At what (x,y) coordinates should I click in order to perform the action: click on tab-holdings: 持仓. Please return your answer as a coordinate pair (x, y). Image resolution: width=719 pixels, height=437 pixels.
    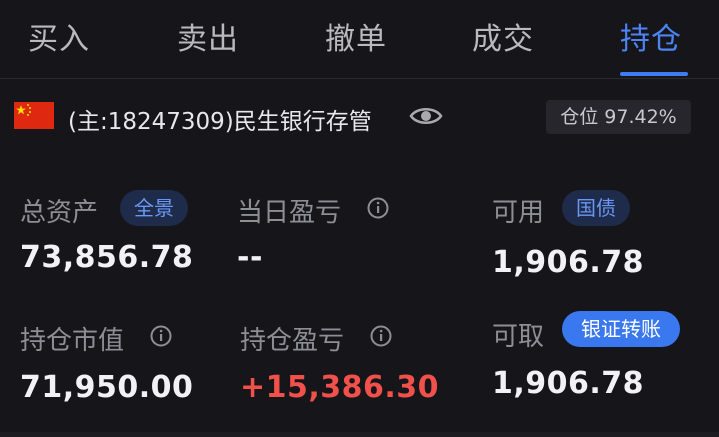
    Looking at the image, I should click on (651, 36).